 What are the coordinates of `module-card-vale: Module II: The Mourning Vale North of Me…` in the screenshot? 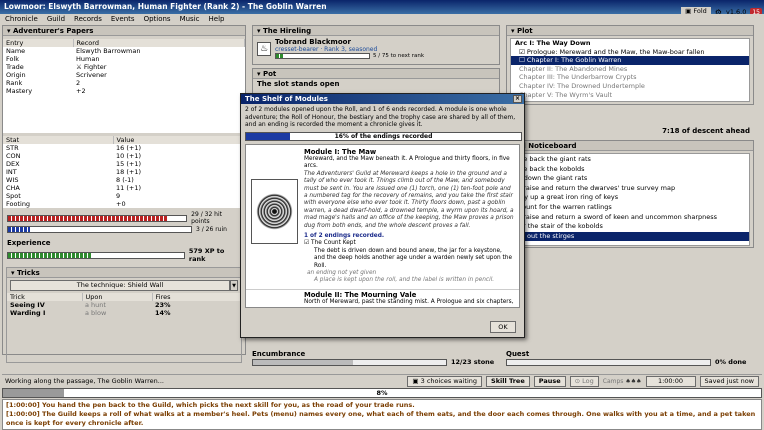 It's located at (382, 297).